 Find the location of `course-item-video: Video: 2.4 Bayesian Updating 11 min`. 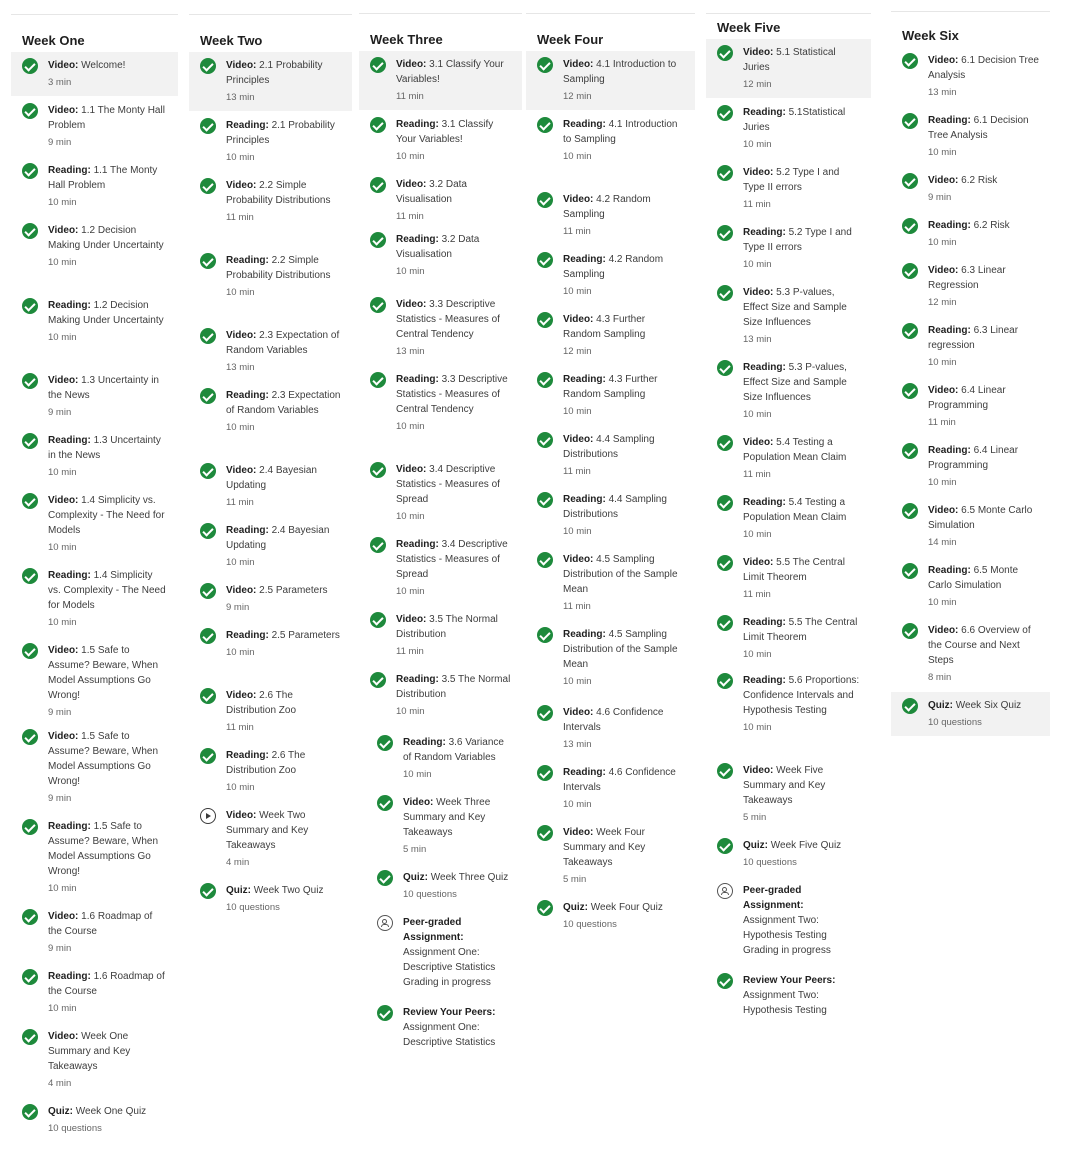

course-item-video: Video: 2.4 Bayesian Updating 11 min is located at coordinates (270, 486).